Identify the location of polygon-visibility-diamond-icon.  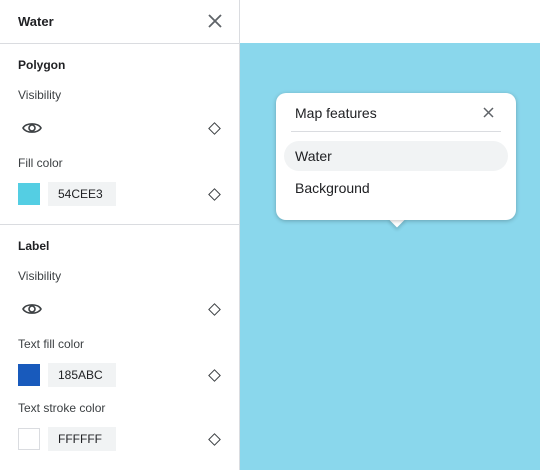
(214, 128).